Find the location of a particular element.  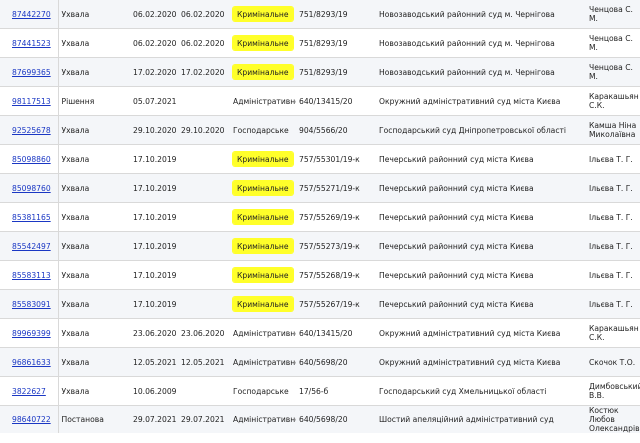

decision-id-cell: 3822627 is located at coordinates (29, 391).